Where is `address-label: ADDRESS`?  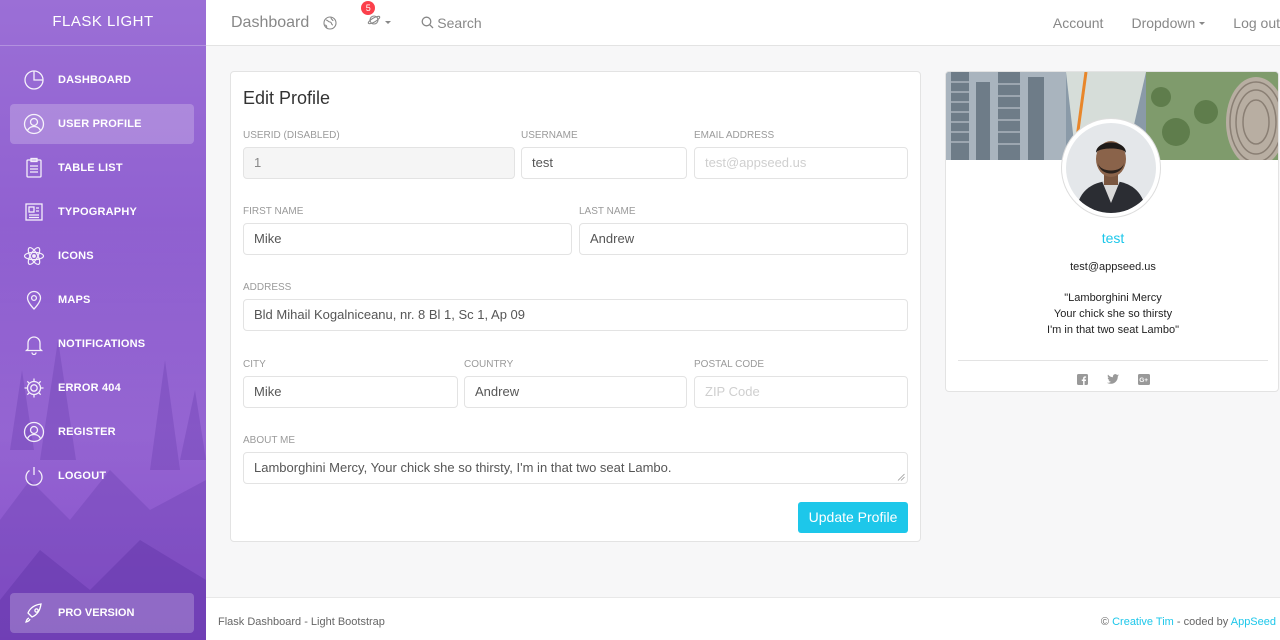 address-label: ADDRESS is located at coordinates (267, 287).